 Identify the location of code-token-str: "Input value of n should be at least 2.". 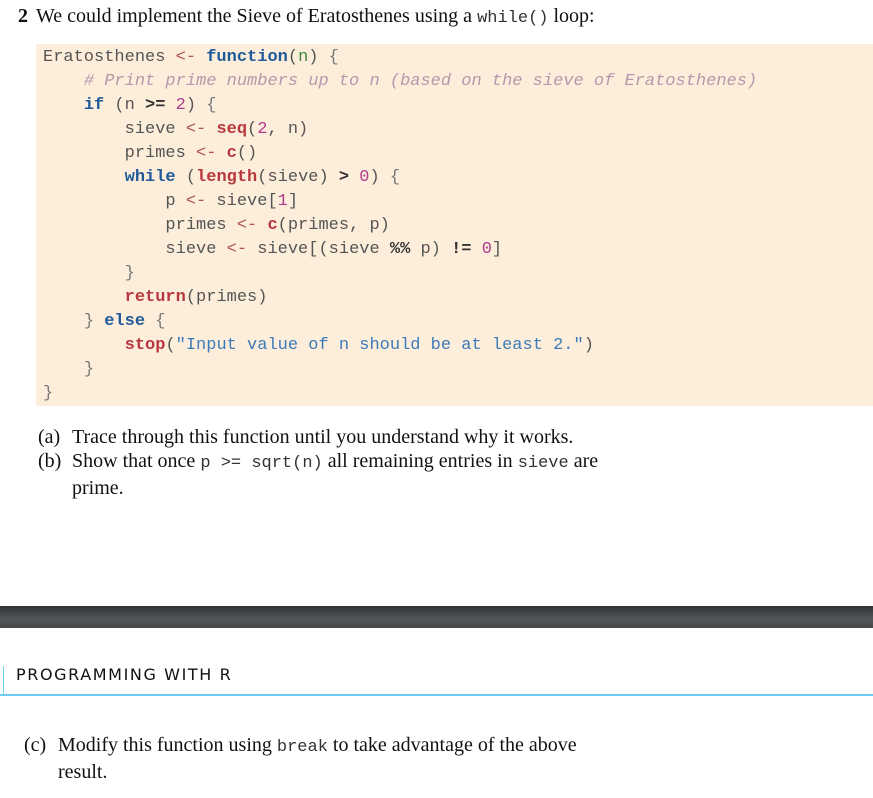
(379, 345).